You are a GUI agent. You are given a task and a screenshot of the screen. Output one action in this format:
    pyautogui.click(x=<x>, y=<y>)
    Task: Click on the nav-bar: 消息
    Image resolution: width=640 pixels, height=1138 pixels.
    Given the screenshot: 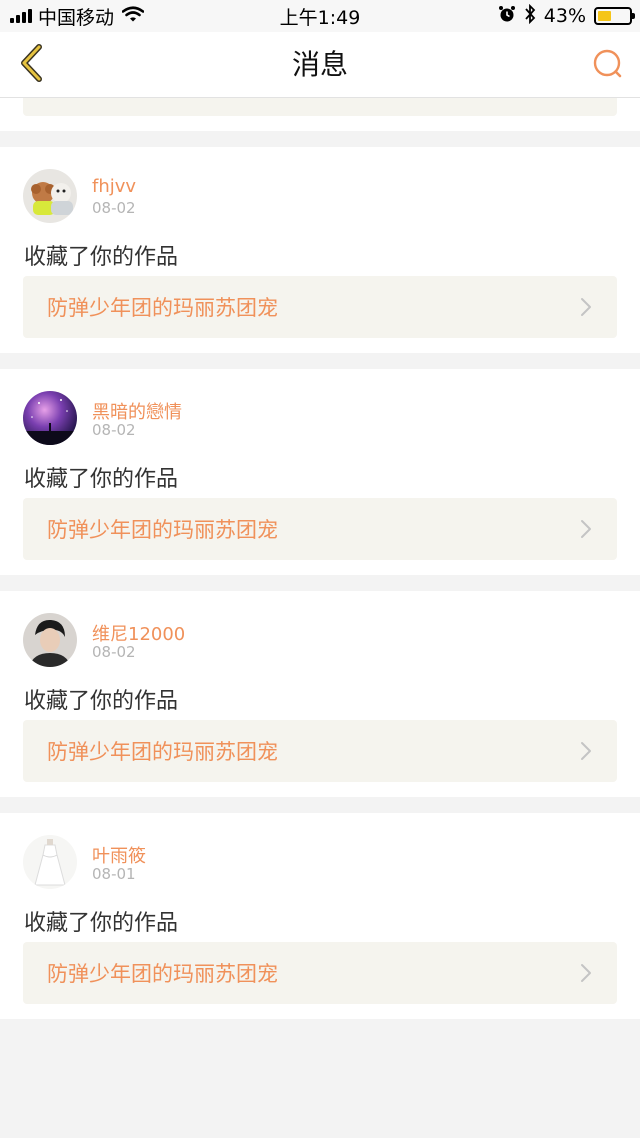 What is the action you would take?
    pyautogui.click(x=320, y=65)
    